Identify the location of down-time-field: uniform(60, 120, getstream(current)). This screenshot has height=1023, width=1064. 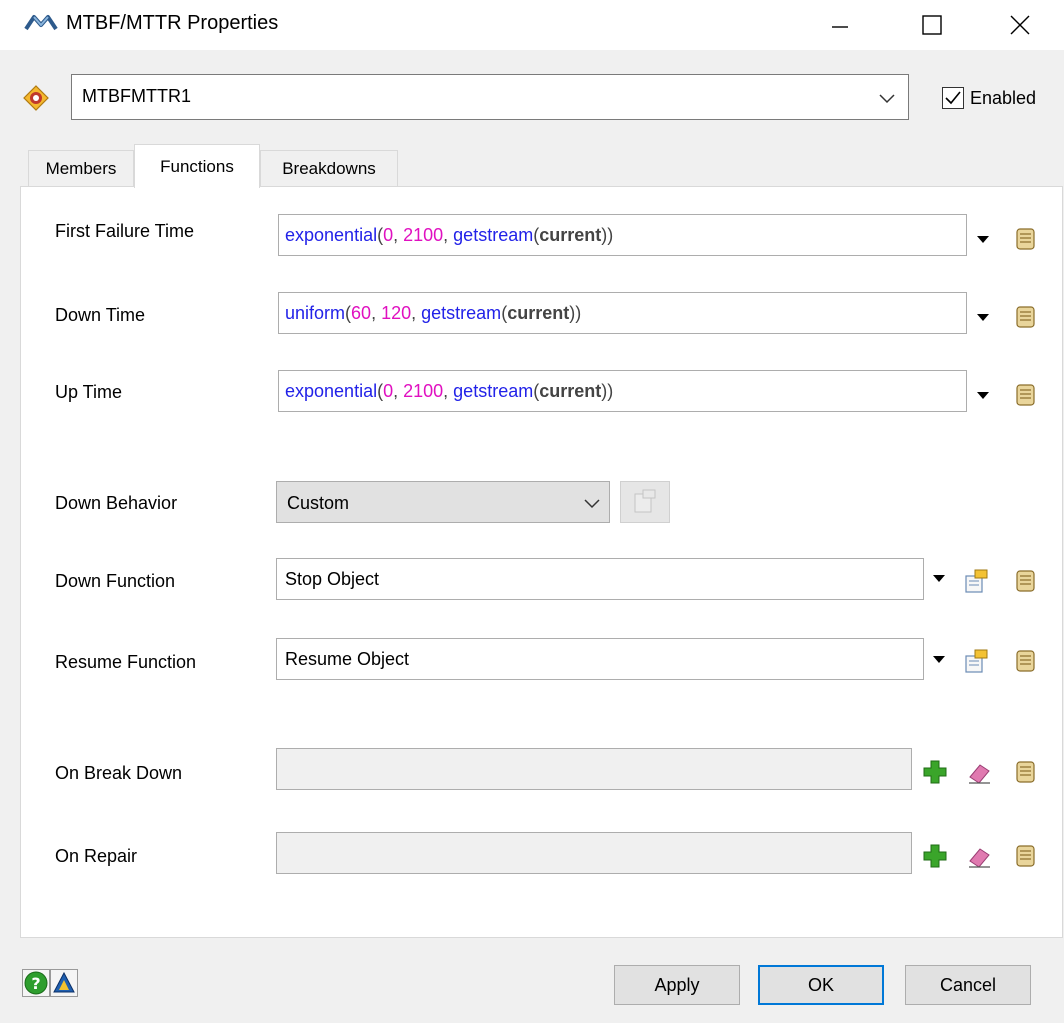
(622, 313).